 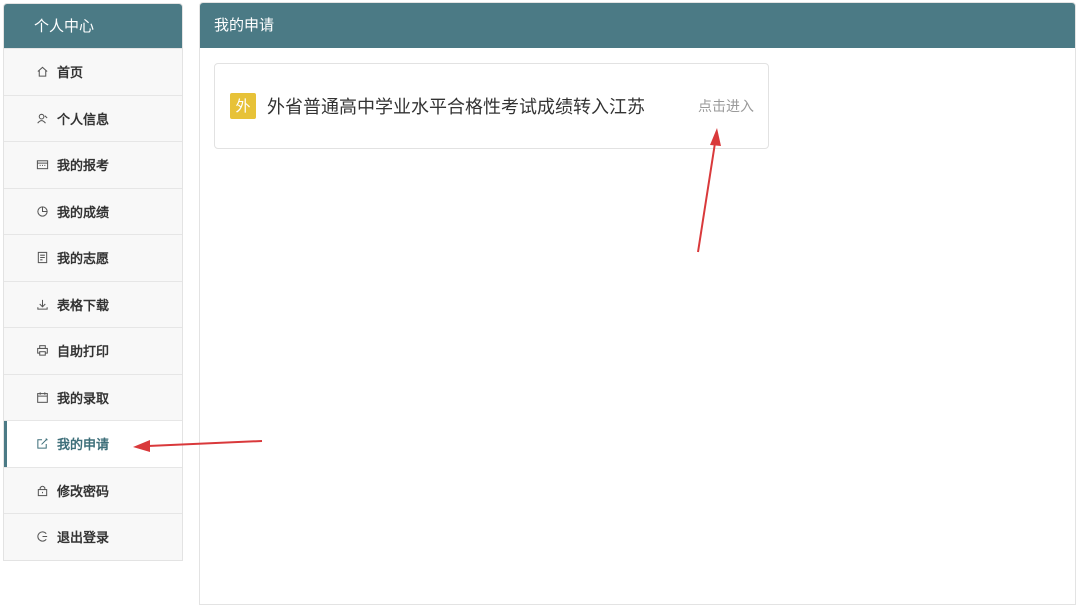 What do you see at coordinates (70, 74) in the screenshot?
I see `sidebar-item-label: 首页` at bounding box center [70, 74].